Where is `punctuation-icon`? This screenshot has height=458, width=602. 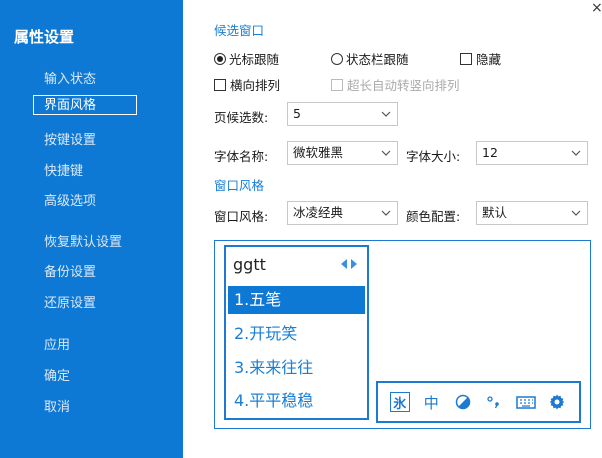
punctuation-icon is located at coordinates (494, 402).